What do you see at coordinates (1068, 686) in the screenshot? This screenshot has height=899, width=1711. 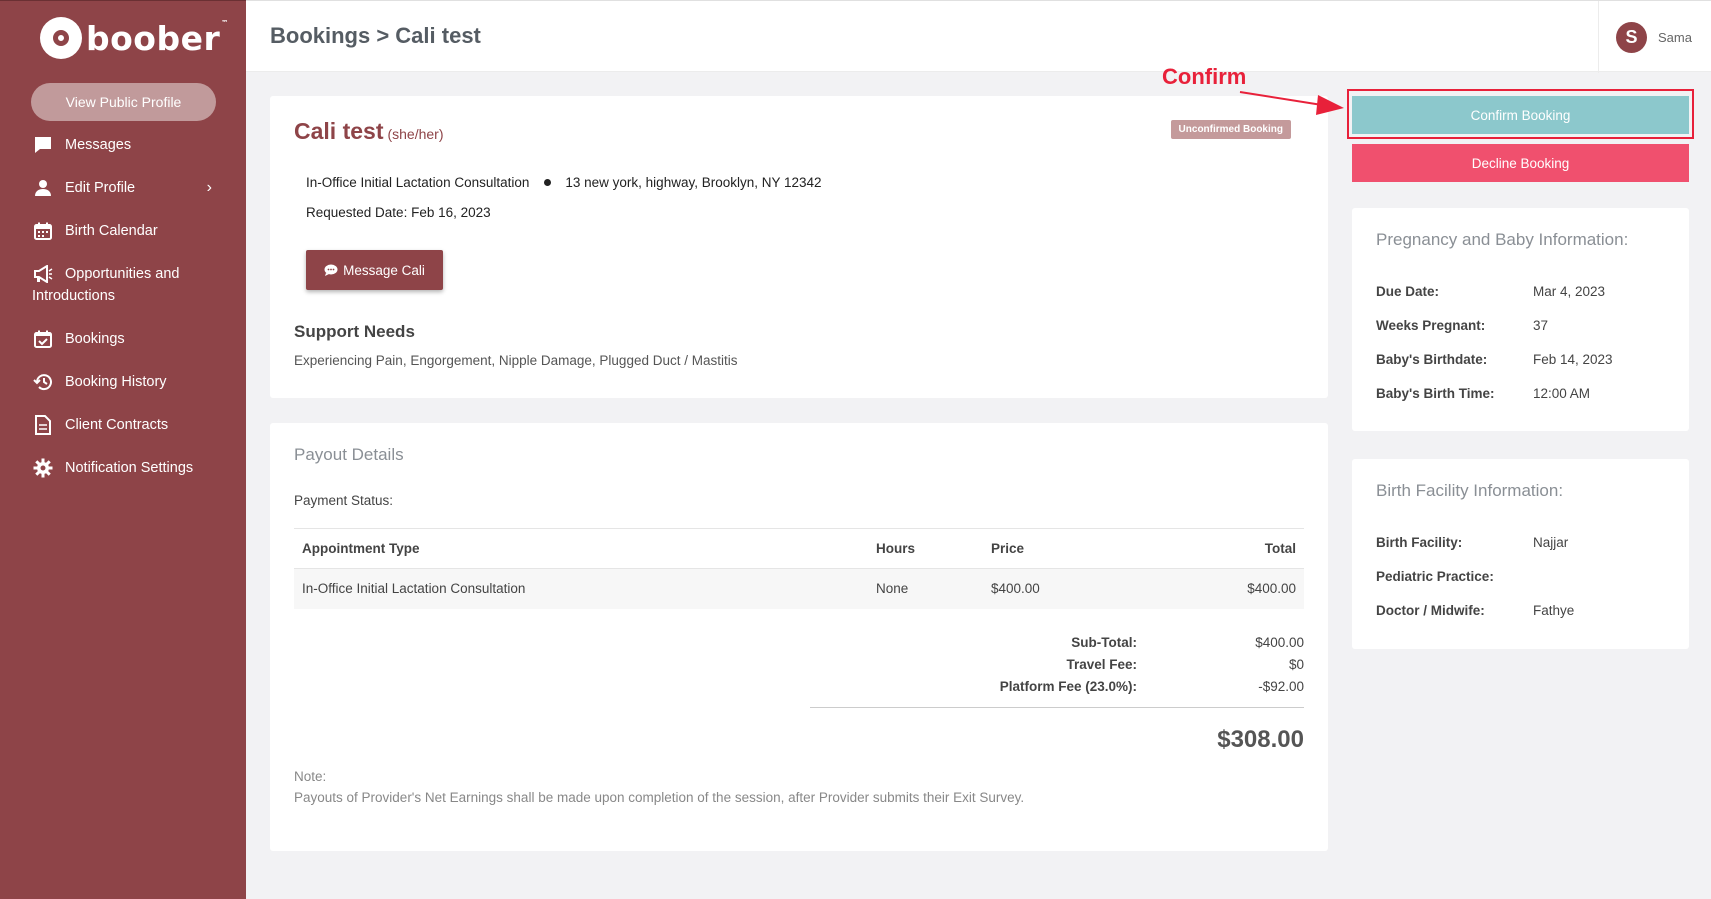 I see `total-label: Platform Fee (23.0%):` at bounding box center [1068, 686].